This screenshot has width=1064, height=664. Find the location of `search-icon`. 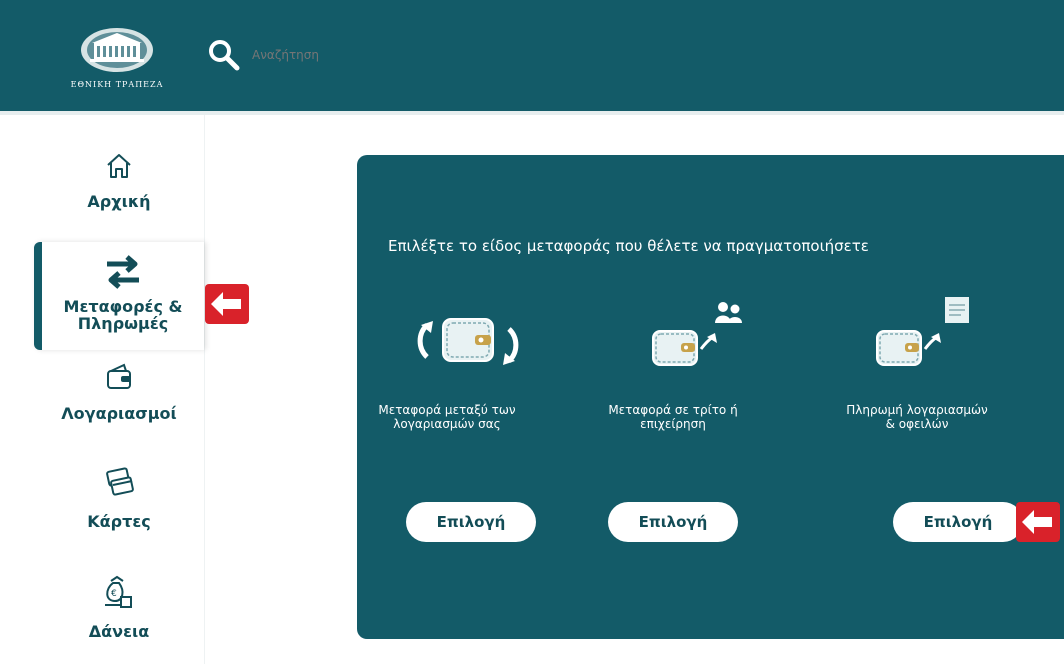

search-icon is located at coordinates (225, 55).